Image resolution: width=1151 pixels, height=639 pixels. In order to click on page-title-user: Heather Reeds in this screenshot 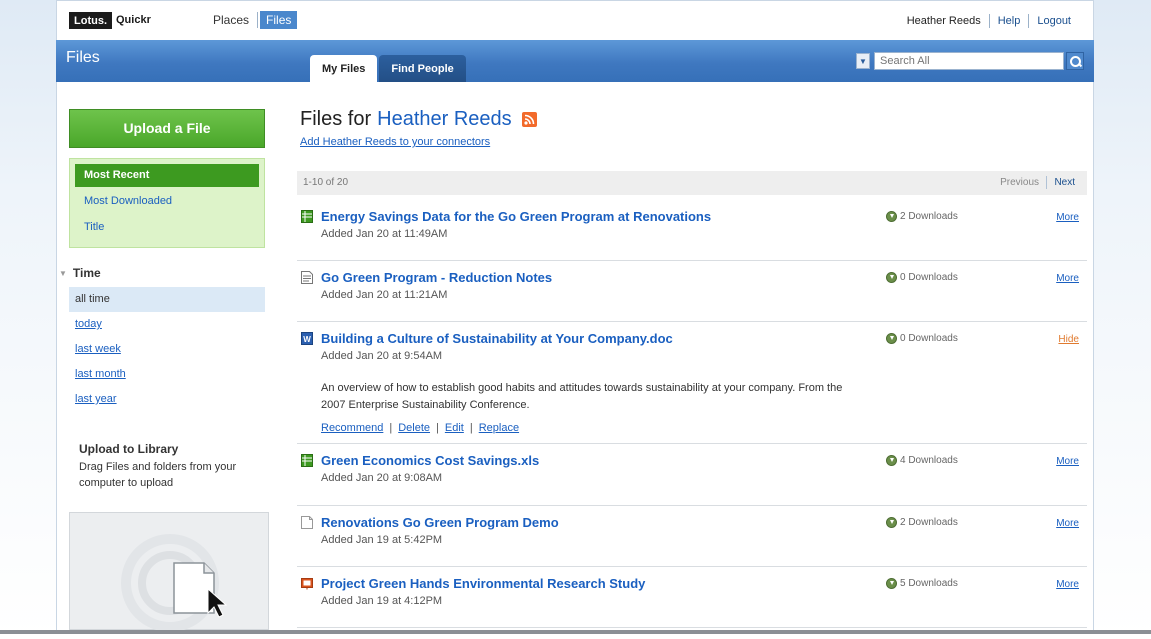, I will do `click(444, 119)`.